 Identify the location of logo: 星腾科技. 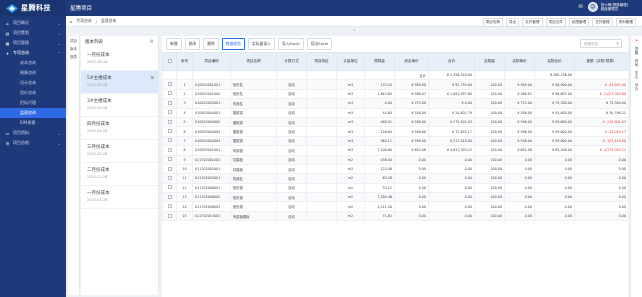
(33, 8).